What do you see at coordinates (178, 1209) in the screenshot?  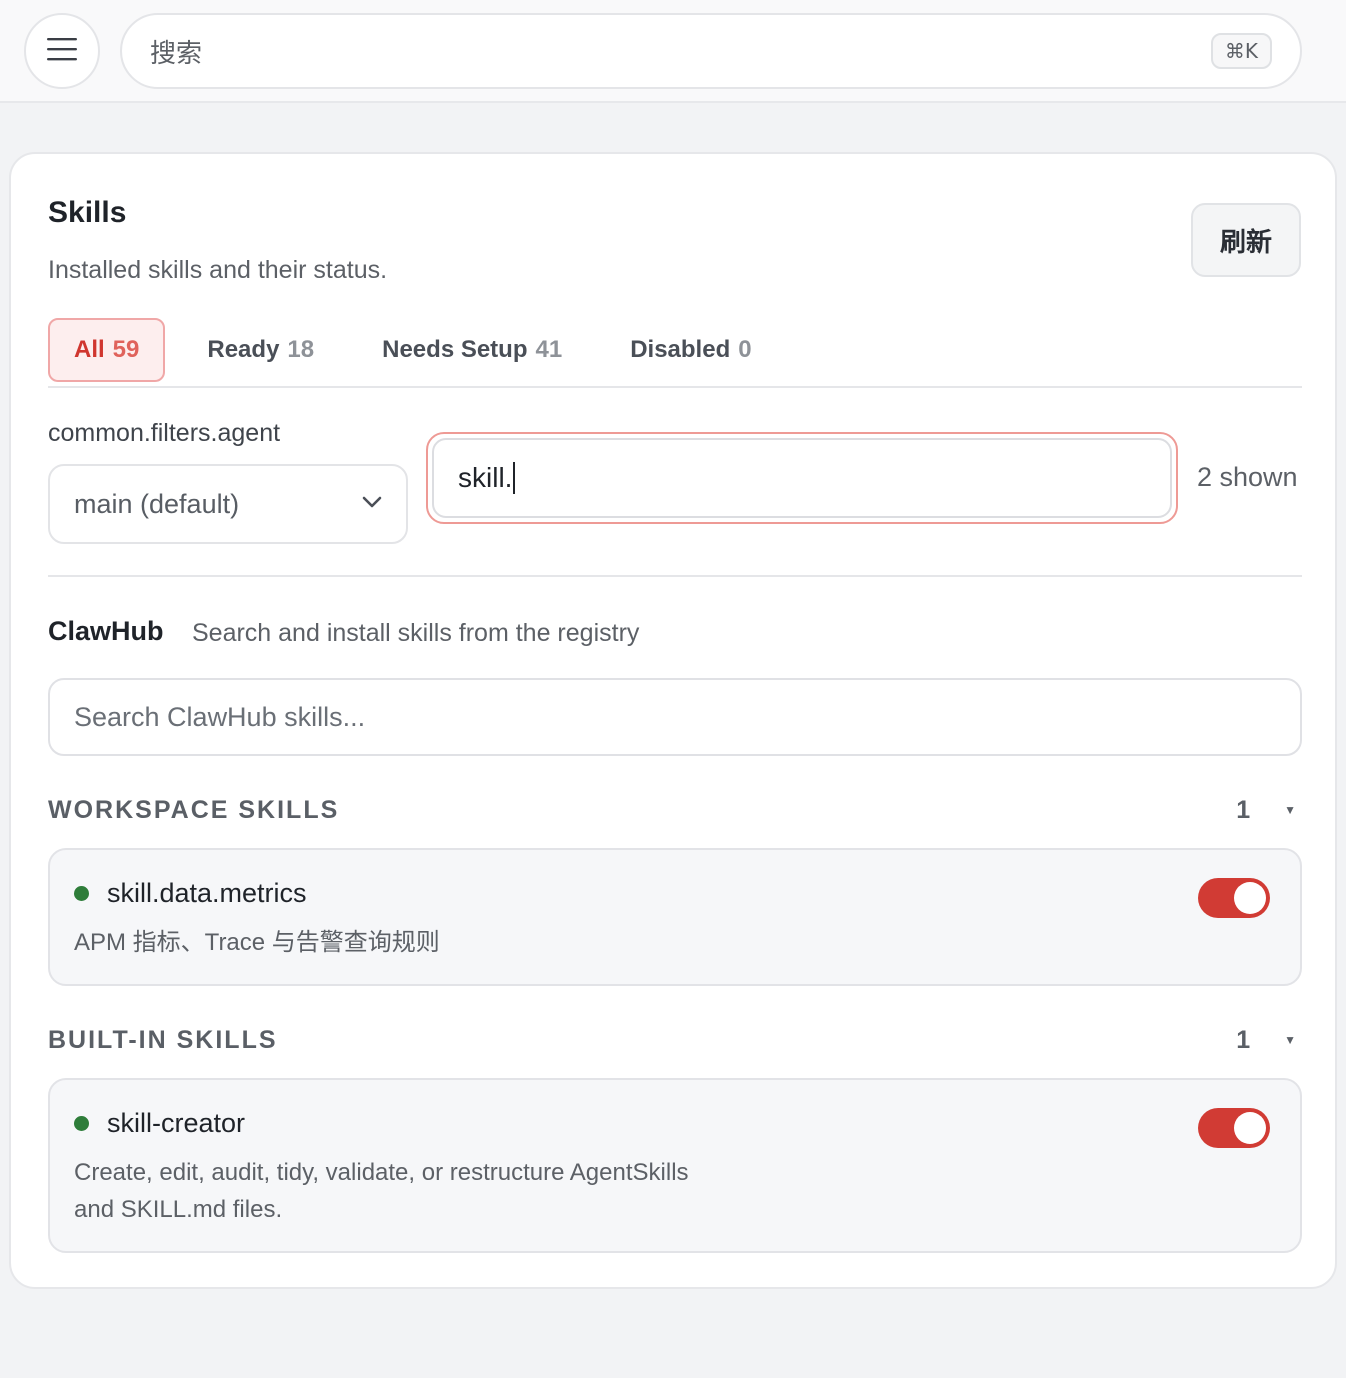 I see `skill-description-line: and SKILL.md files.` at bounding box center [178, 1209].